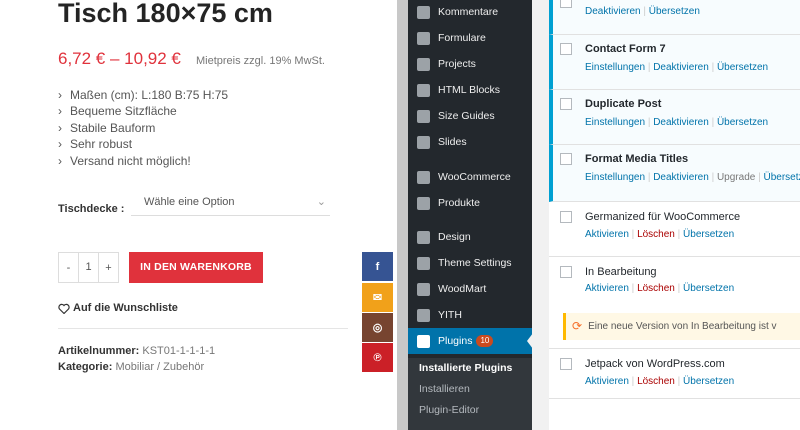 Image resolution: width=800 pixels, height=430 pixels. I want to click on form-icon, so click(423, 38).